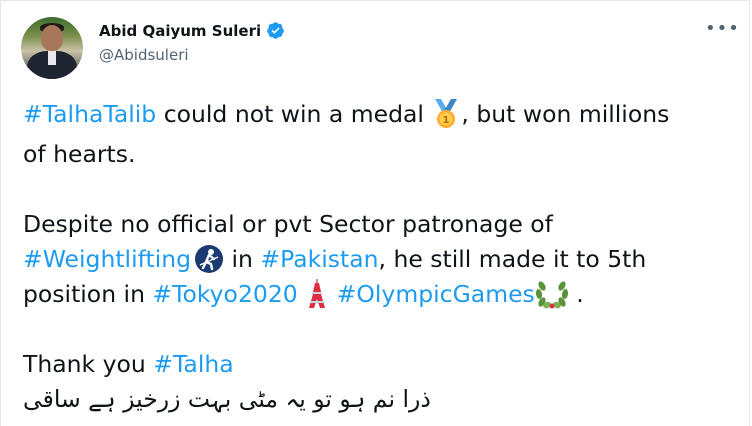 This screenshot has width=752, height=426. What do you see at coordinates (88, 294) in the screenshot?
I see `tweet-text: position in` at bounding box center [88, 294].